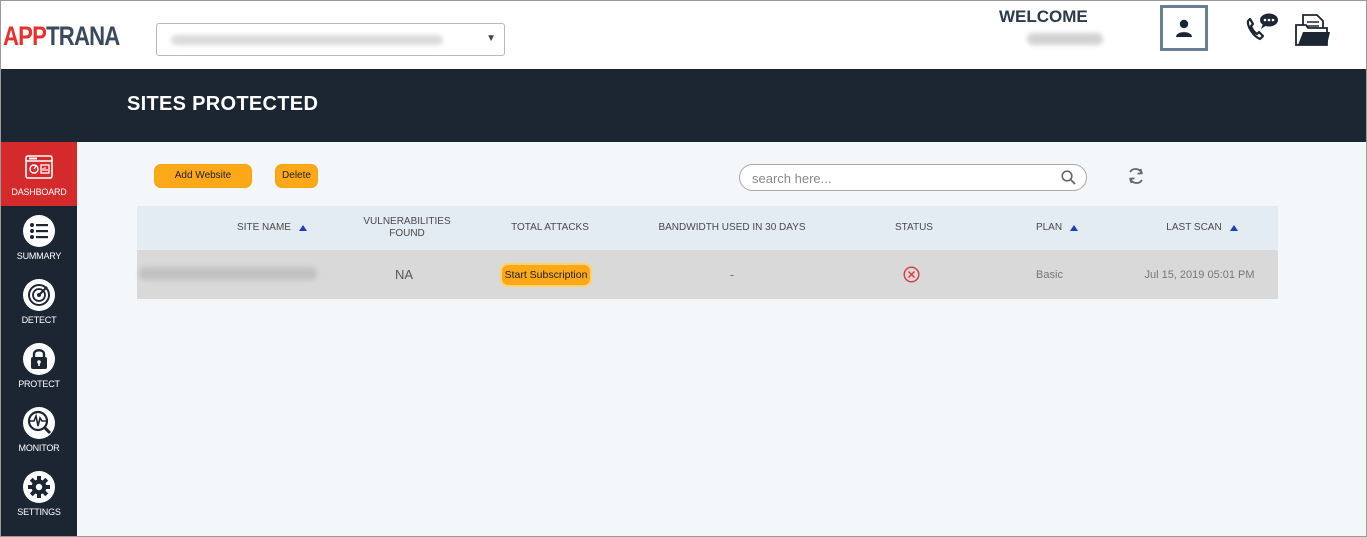 Image resolution: width=1367 pixels, height=537 pixels. I want to click on site-selector-dropdown: ▼, so click(330, 39).